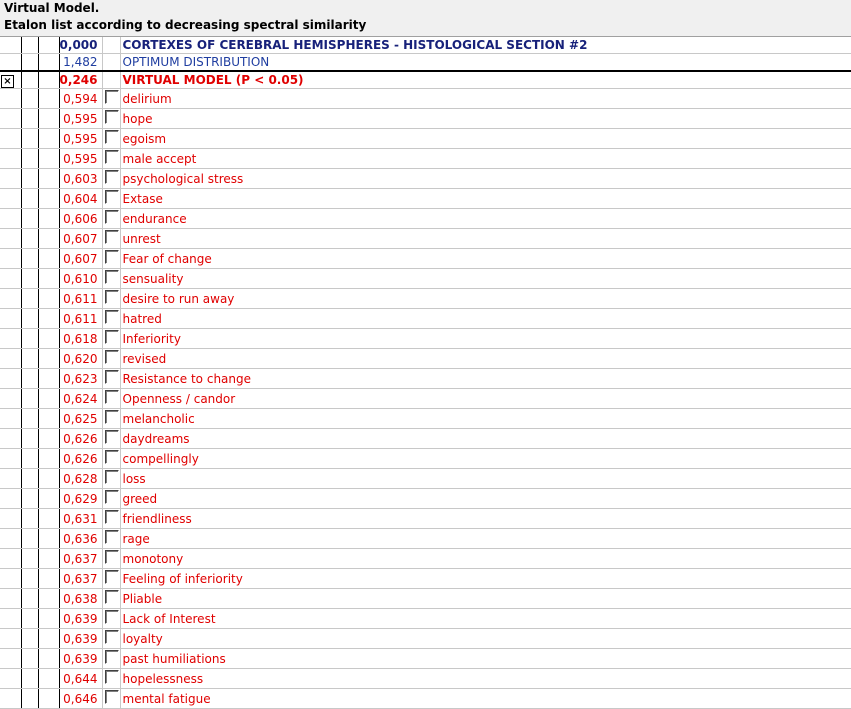  I want to click on table-row: 0,620 revised, so click(425, 358).